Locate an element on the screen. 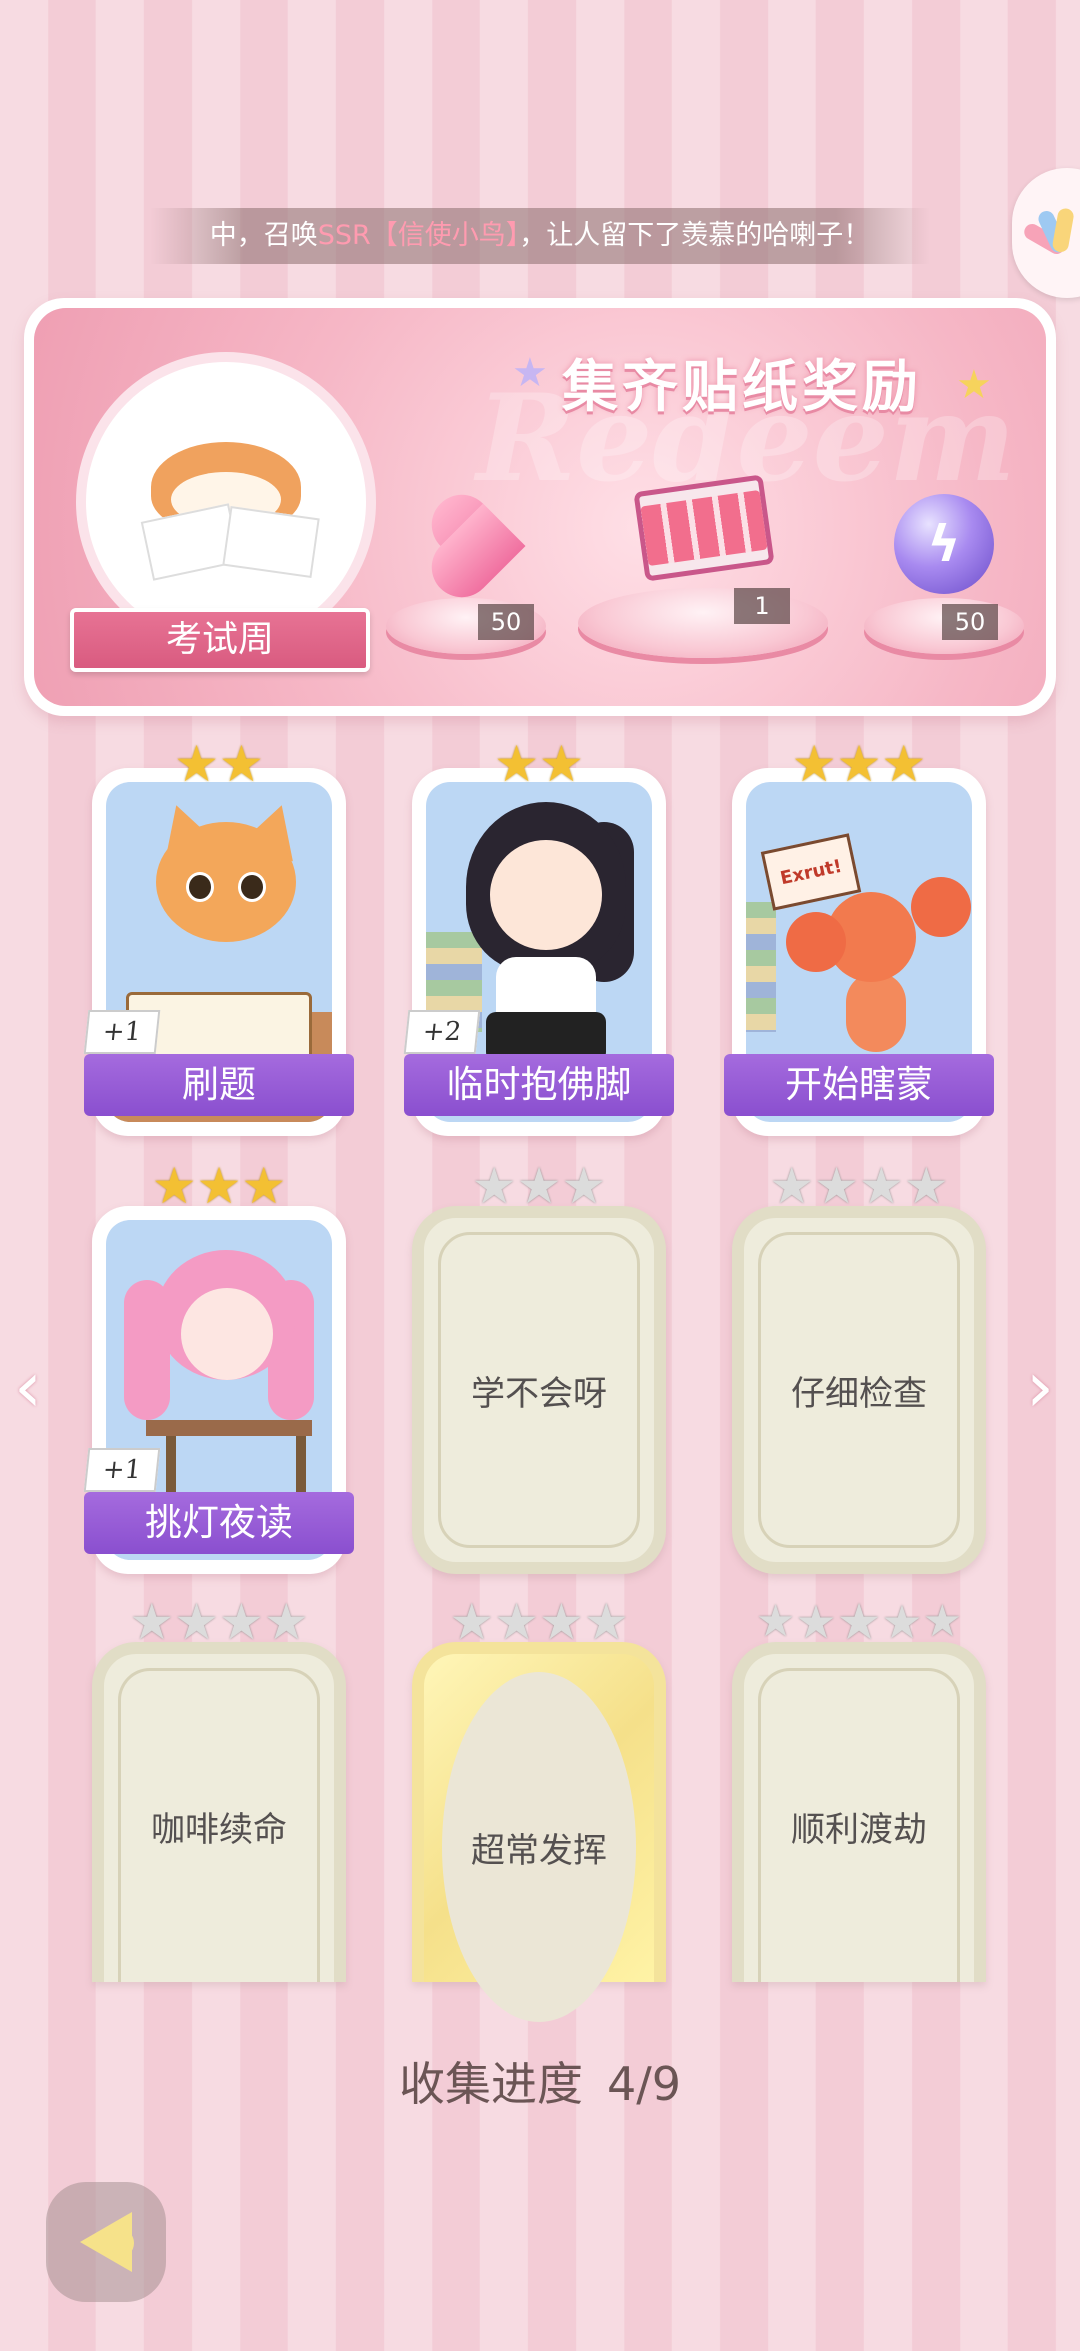  locked-inner: 学不会呀 is located at coordinates (539, 1390).